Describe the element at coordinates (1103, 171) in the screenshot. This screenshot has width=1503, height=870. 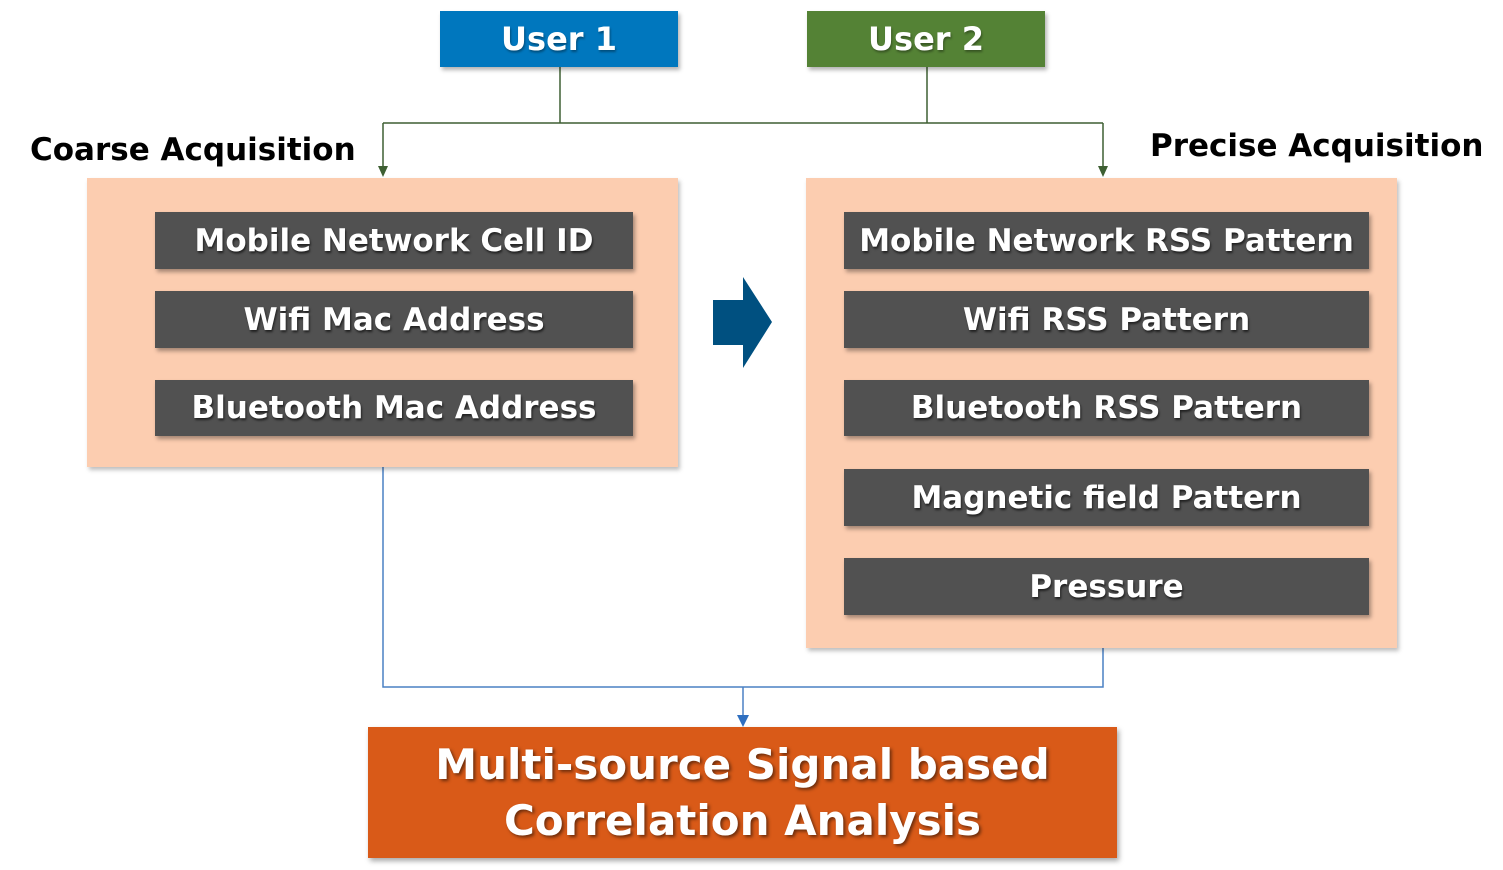
I see `arrowhead-precise` at that location.